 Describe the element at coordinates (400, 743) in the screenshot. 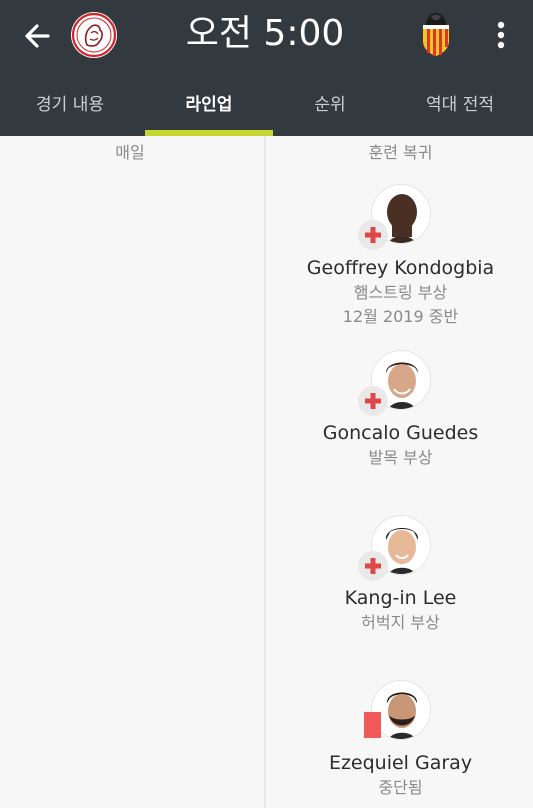

I see `player-card: Ezequiel Garay 중단됨` at that location.